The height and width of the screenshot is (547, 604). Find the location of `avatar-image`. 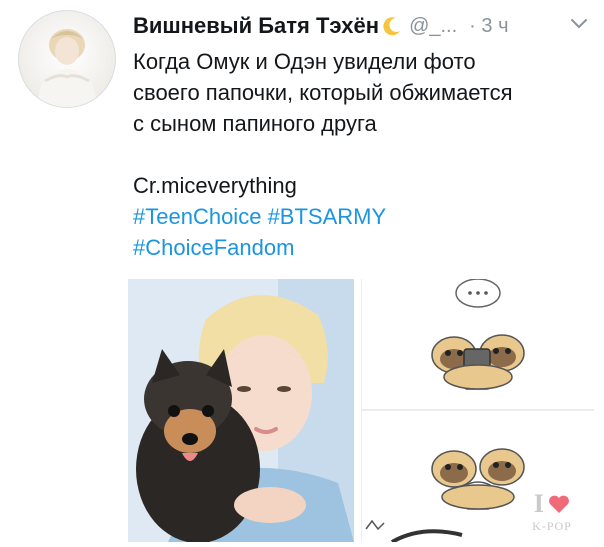

avatar-image is located at coordinates (67, 68).